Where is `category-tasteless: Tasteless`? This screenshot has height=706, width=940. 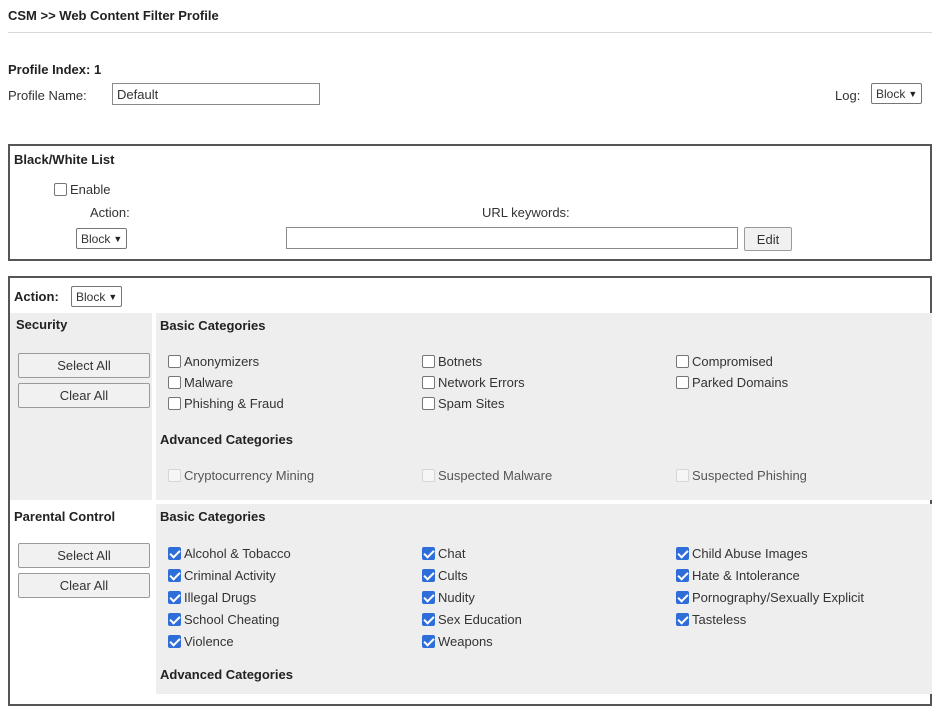
category-tasteless: Tasteless is located at coordinates (711, 619).